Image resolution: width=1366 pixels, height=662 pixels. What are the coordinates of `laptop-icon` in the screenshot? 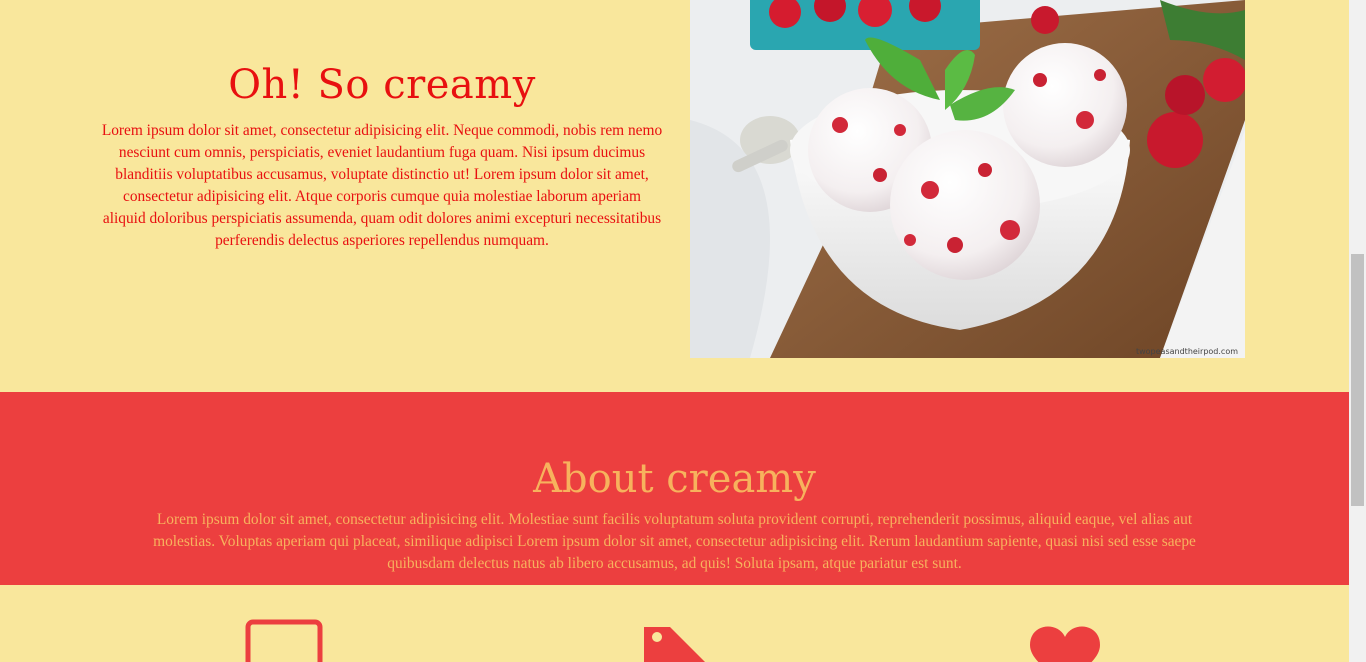 It's located at (285, 640).